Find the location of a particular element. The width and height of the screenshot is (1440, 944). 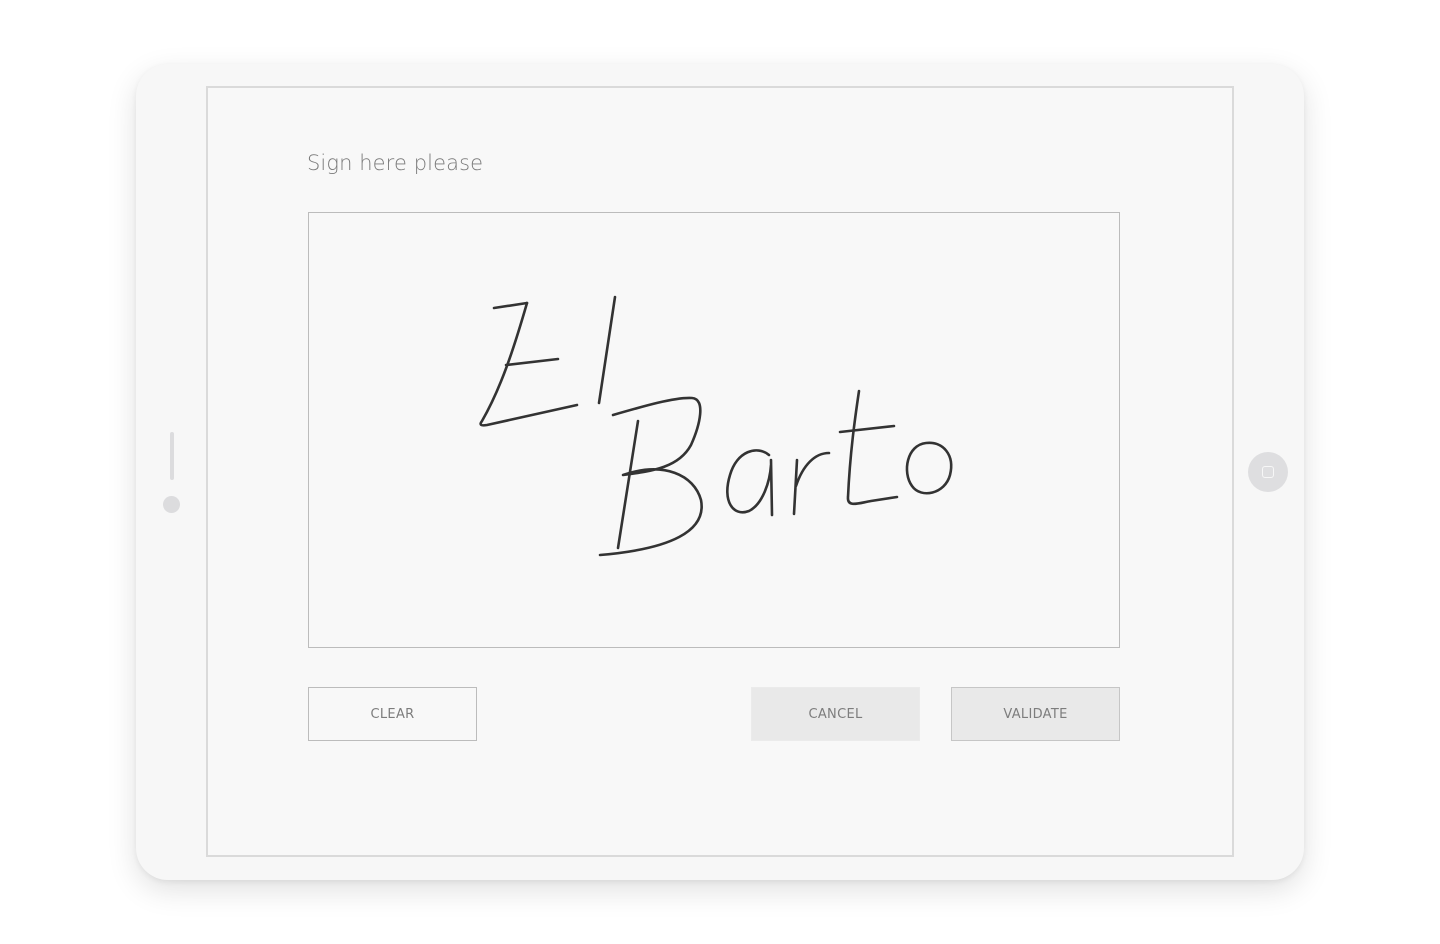

signature-stroke-e-top is located at coordinates (510, 305).